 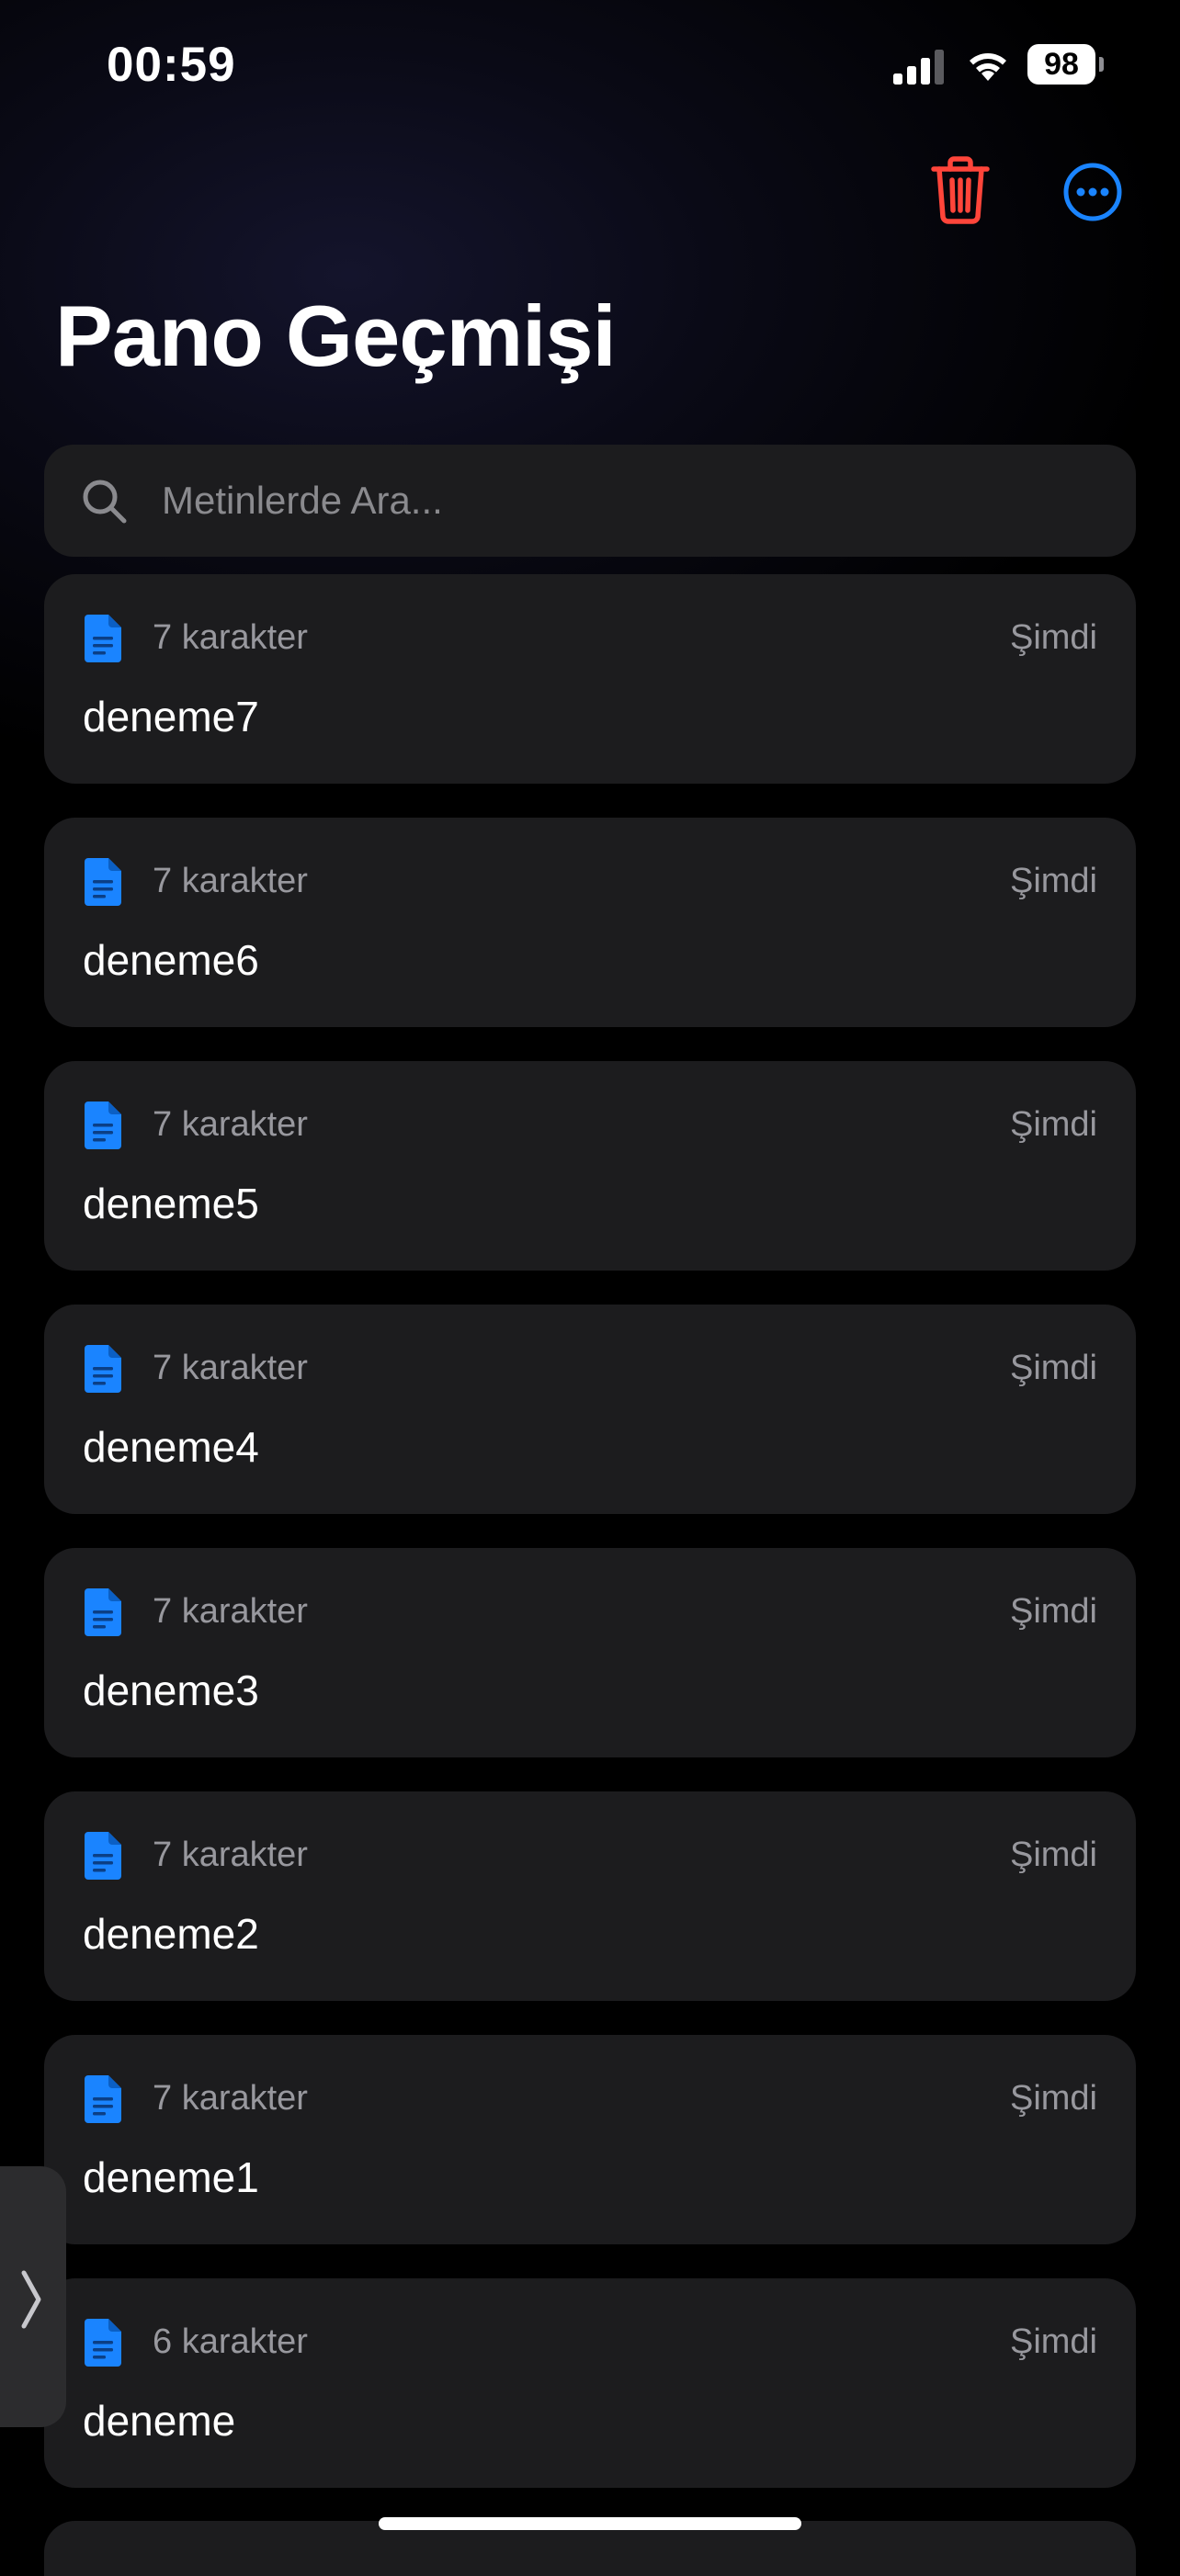 I want to click on home-indicator, so click(x=590, y=2523).